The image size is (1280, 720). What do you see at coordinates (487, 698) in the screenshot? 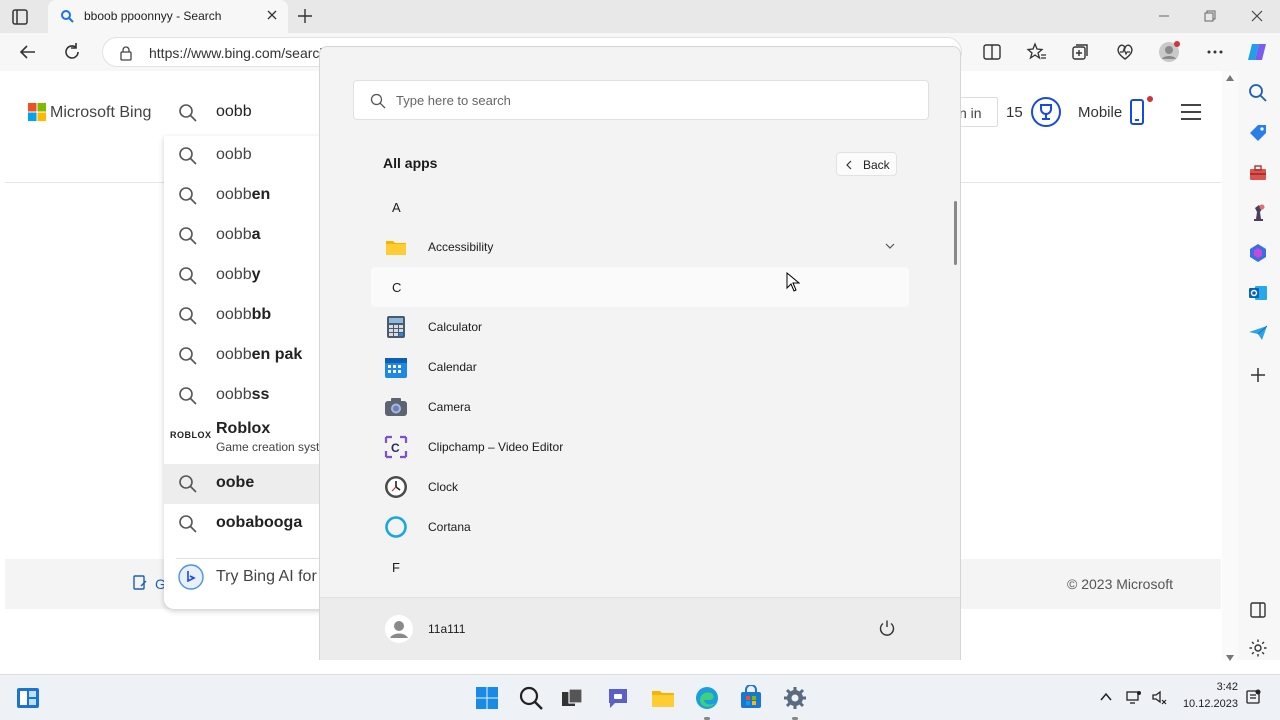
I see `windows-start-icon` at bounding box center [487, 698].